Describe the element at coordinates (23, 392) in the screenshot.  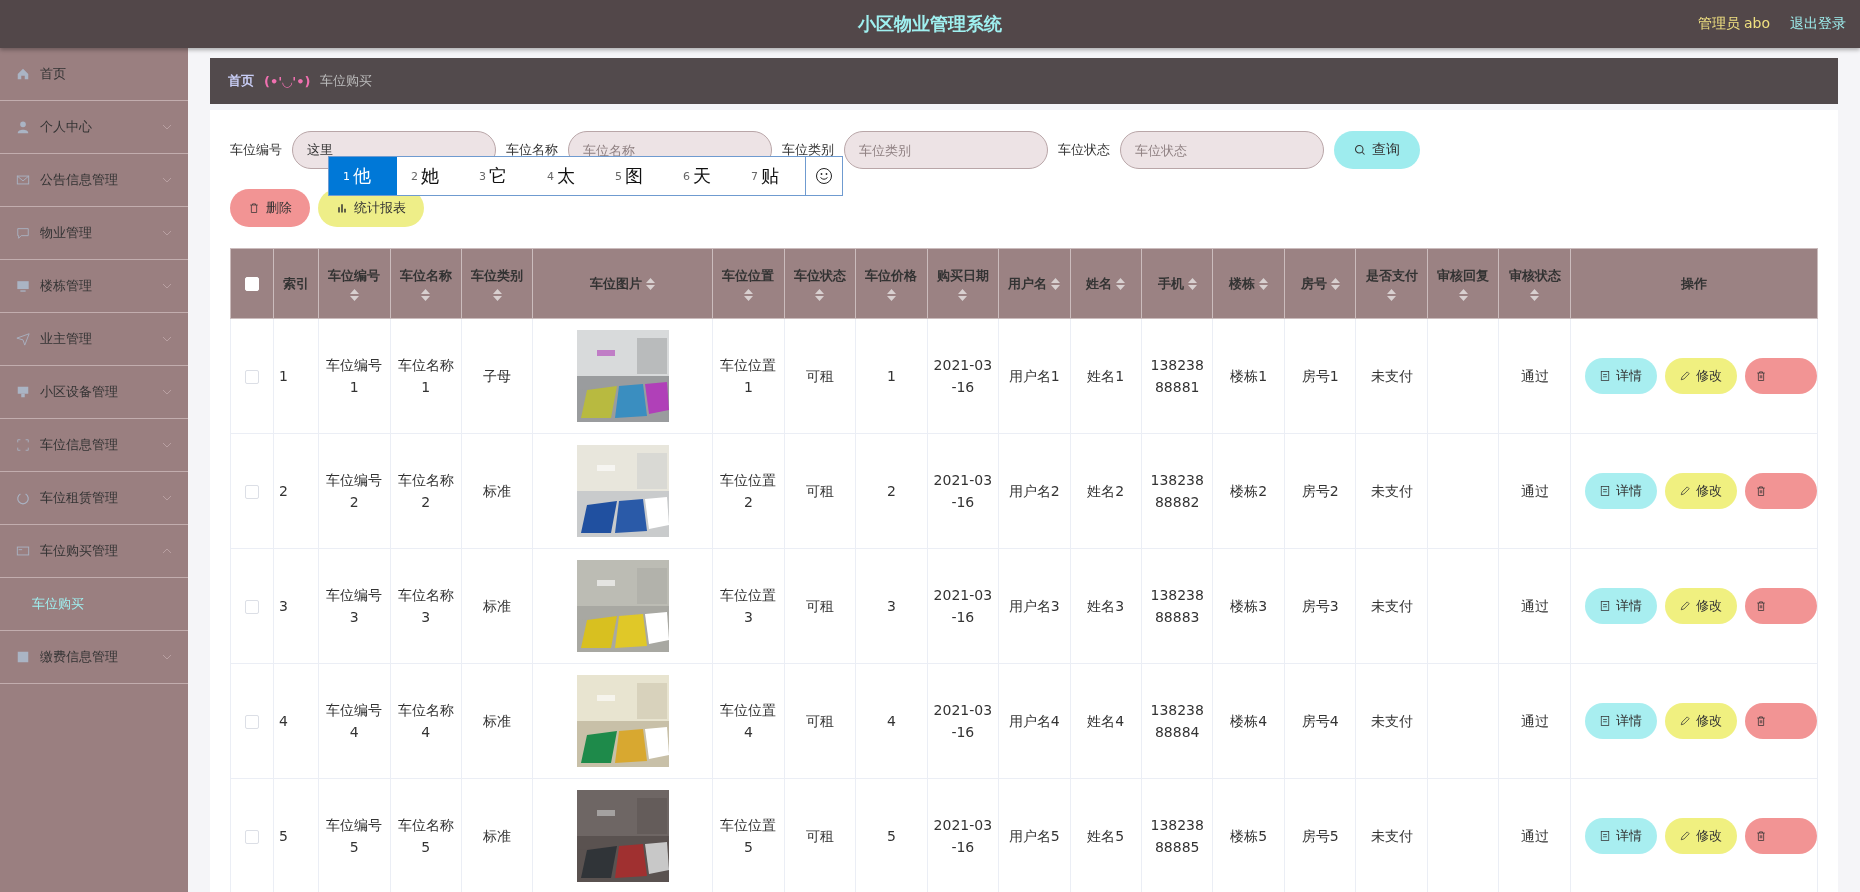
I see `display-icon` at that location.